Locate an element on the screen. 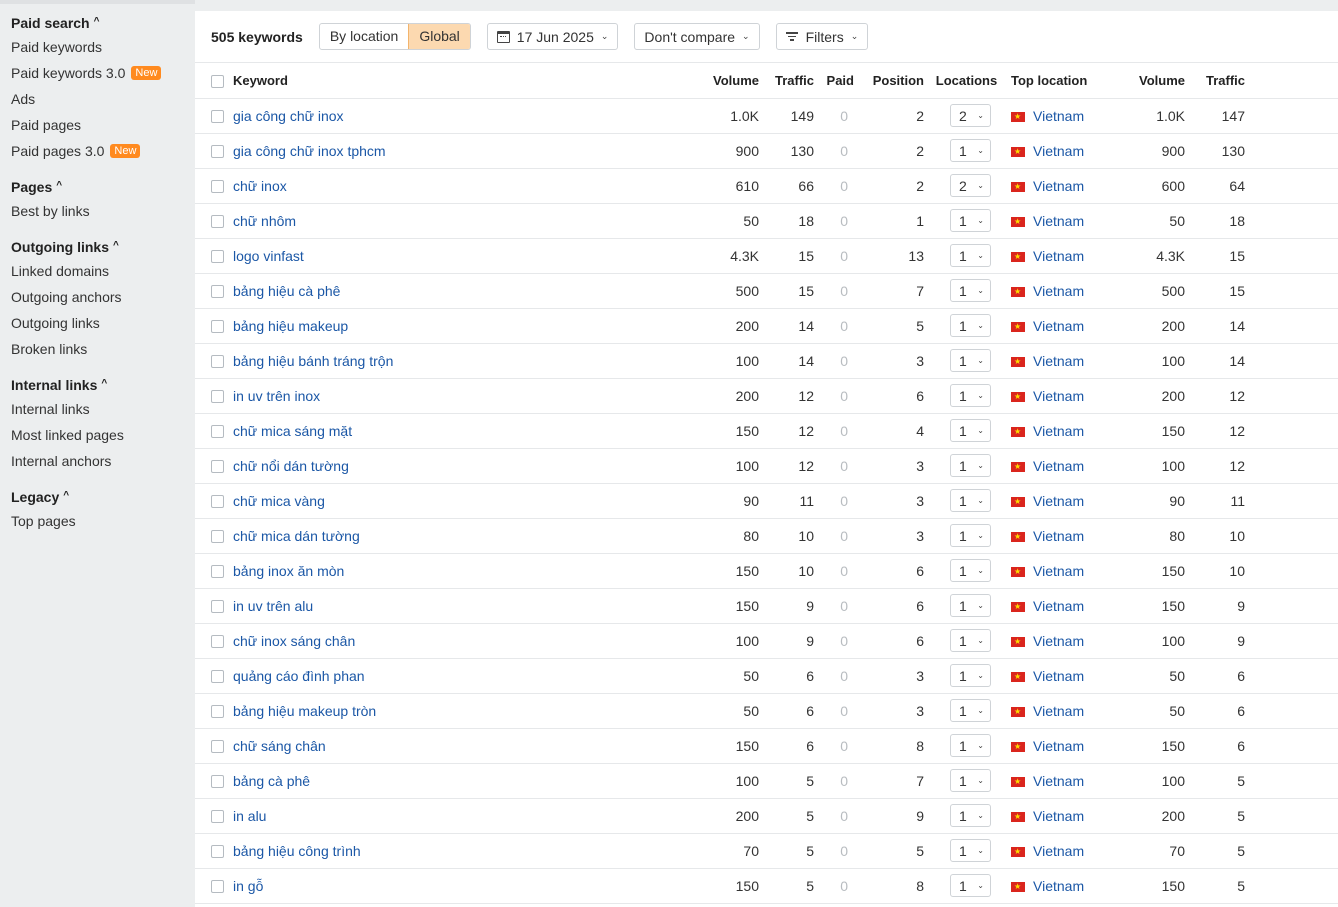 Image resolution: width=1338 pixels, height=907 pixels. sidebar-item: Paid keywords 3.0 New is located at coordinates (97, 73).